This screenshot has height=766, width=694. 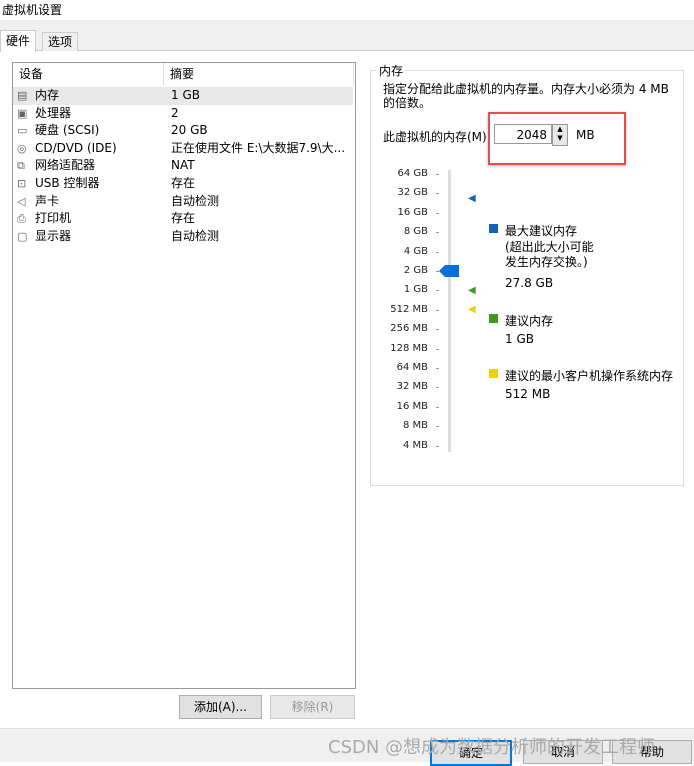 What do you see at coordinates (21, 201) in the screenshot?
I see `speaker-icon: ◁` at bounding box center [21, 201].